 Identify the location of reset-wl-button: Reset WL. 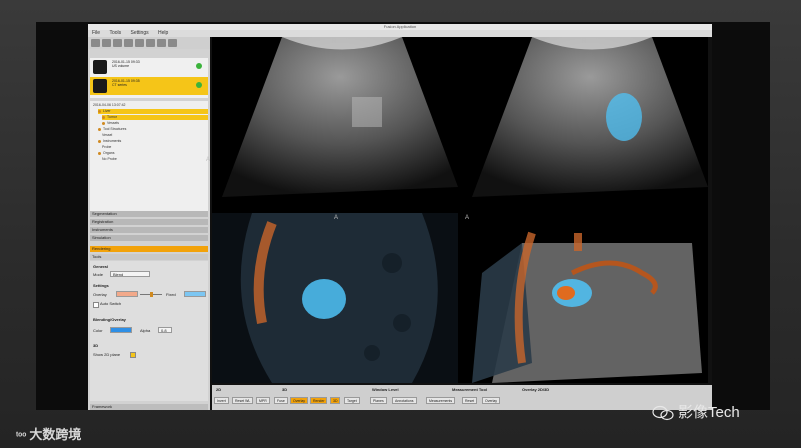
(243, 400).